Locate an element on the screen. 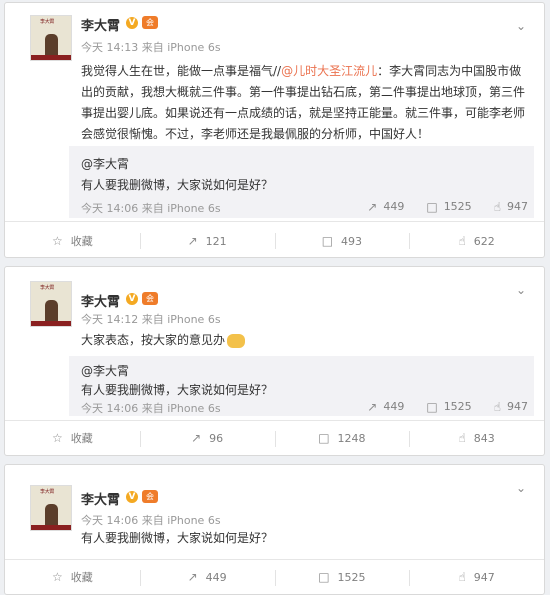 This screenshot has height=595, width=550. comment-button: □ 1525 is located at coordinates (342, 577).